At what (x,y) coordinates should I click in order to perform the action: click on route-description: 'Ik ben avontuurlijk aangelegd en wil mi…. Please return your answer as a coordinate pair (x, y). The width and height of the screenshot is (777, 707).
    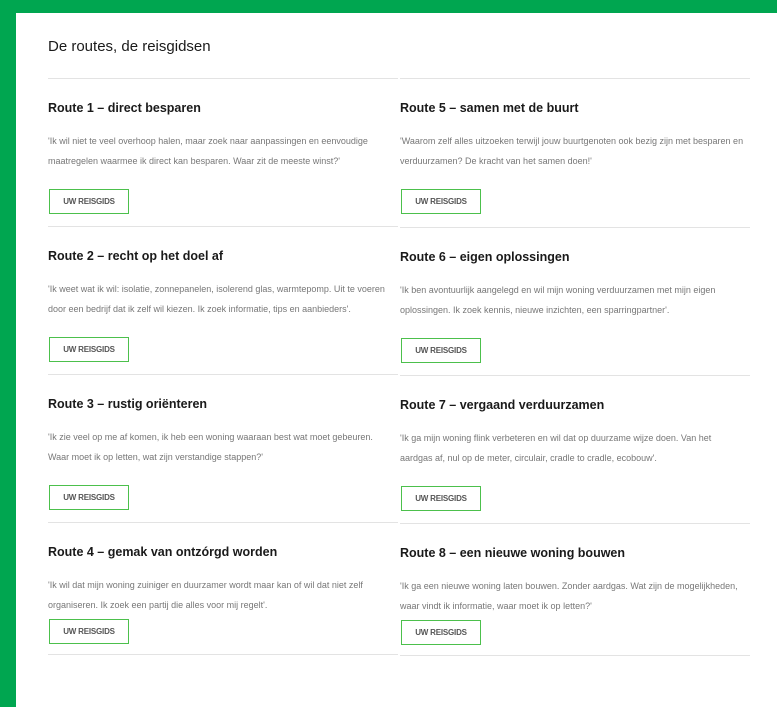
    Looking at the image, I should click on (558, 300).